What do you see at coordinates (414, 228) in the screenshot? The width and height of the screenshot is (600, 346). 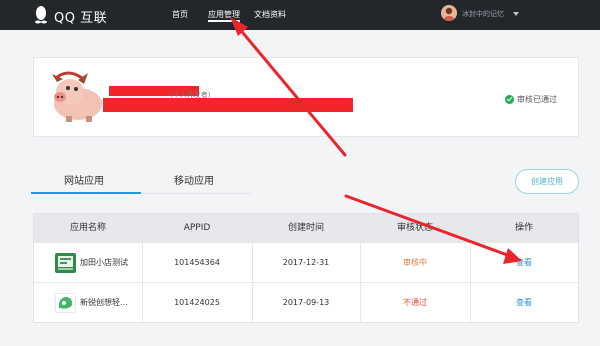 I see `col-header-status: 审核状态` at bounding box center [414, 228].